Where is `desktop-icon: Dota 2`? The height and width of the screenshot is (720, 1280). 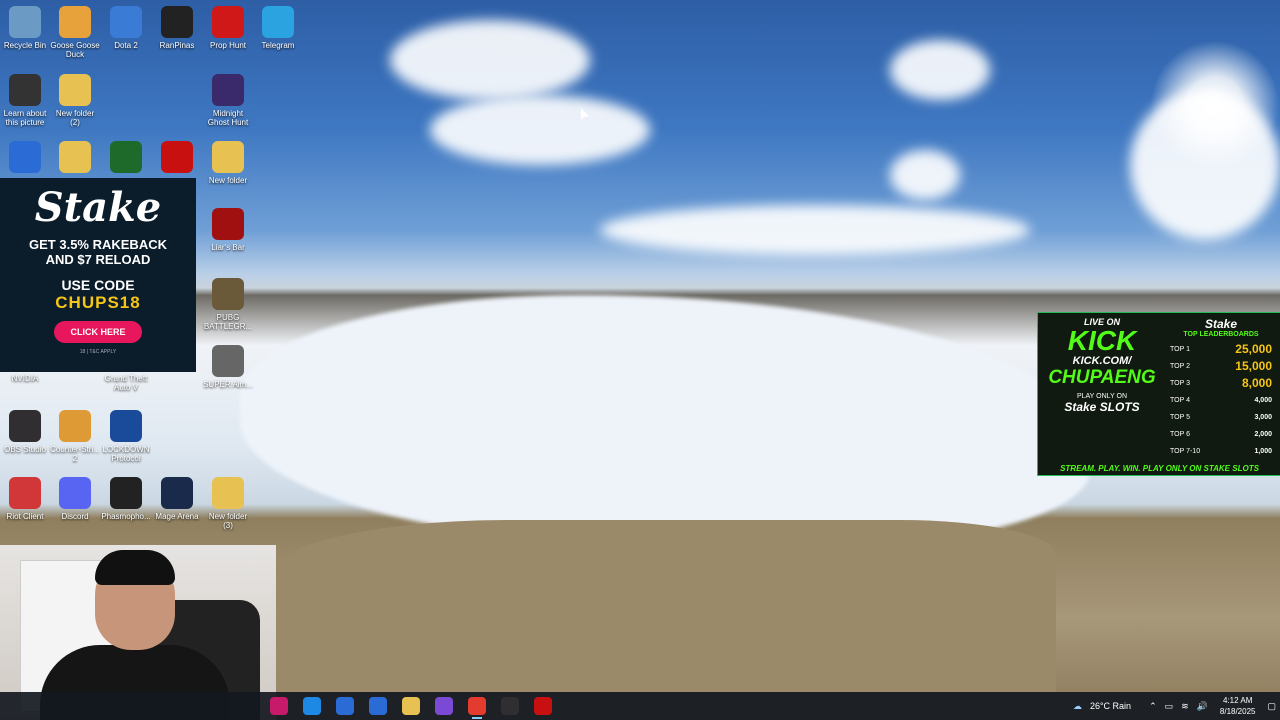 desktop-icon: Dota 2 is located at coordinates (126, 28).